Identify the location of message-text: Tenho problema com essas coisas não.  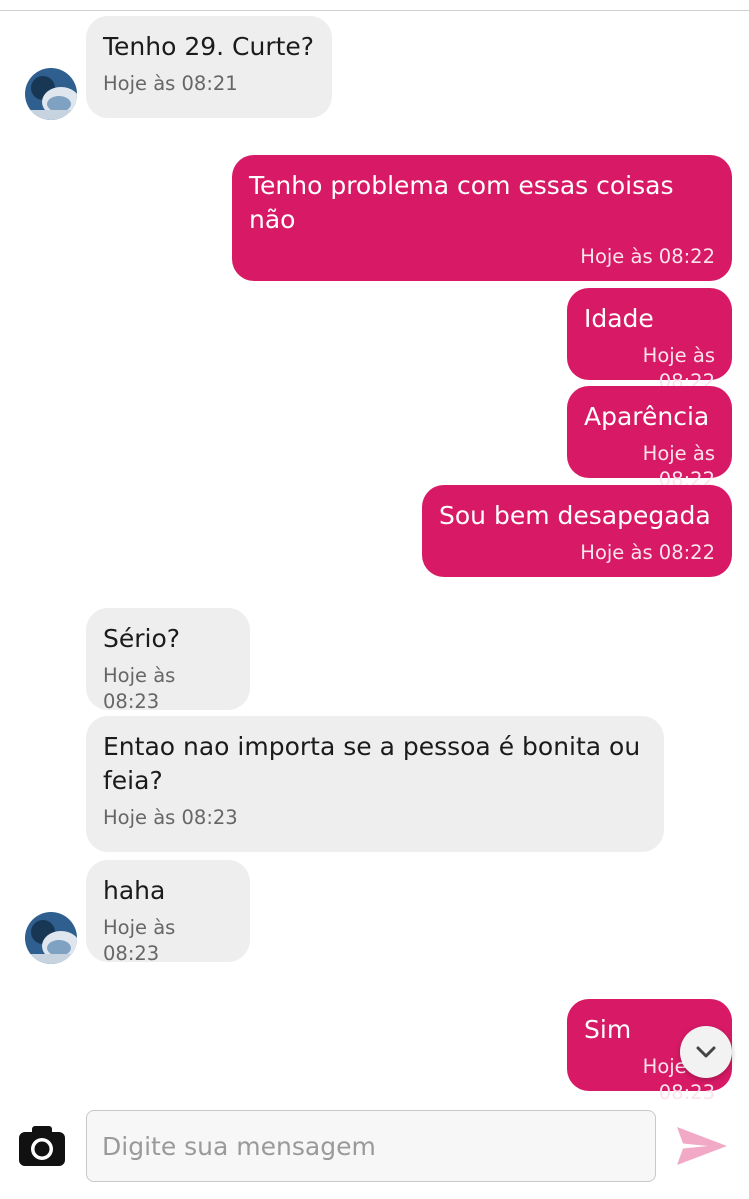
(461, 202).